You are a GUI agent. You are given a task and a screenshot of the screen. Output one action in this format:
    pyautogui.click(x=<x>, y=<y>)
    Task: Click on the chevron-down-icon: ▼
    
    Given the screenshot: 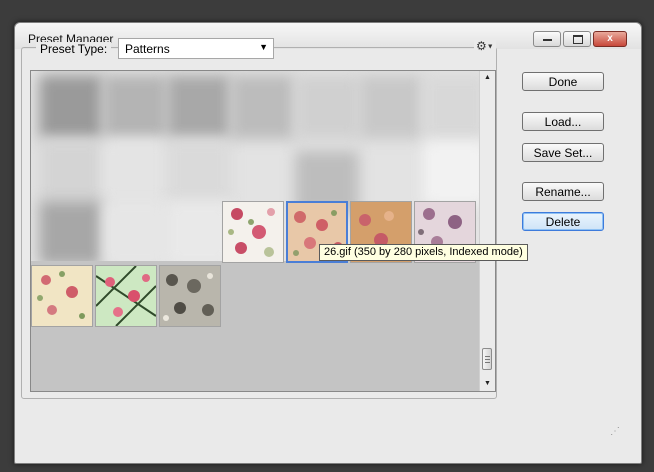 What is the action you would take?
    pyautogui.click(x=263, y=47)
    